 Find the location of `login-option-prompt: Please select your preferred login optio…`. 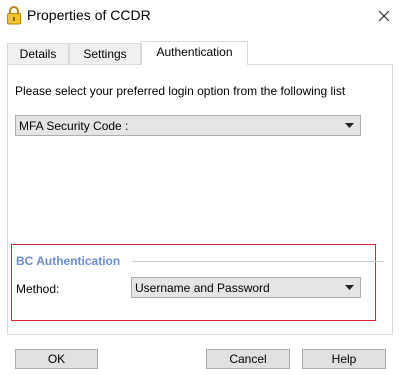

login-option-prompt: Please select your preferred login optio… is located at coordinates (180, 91).